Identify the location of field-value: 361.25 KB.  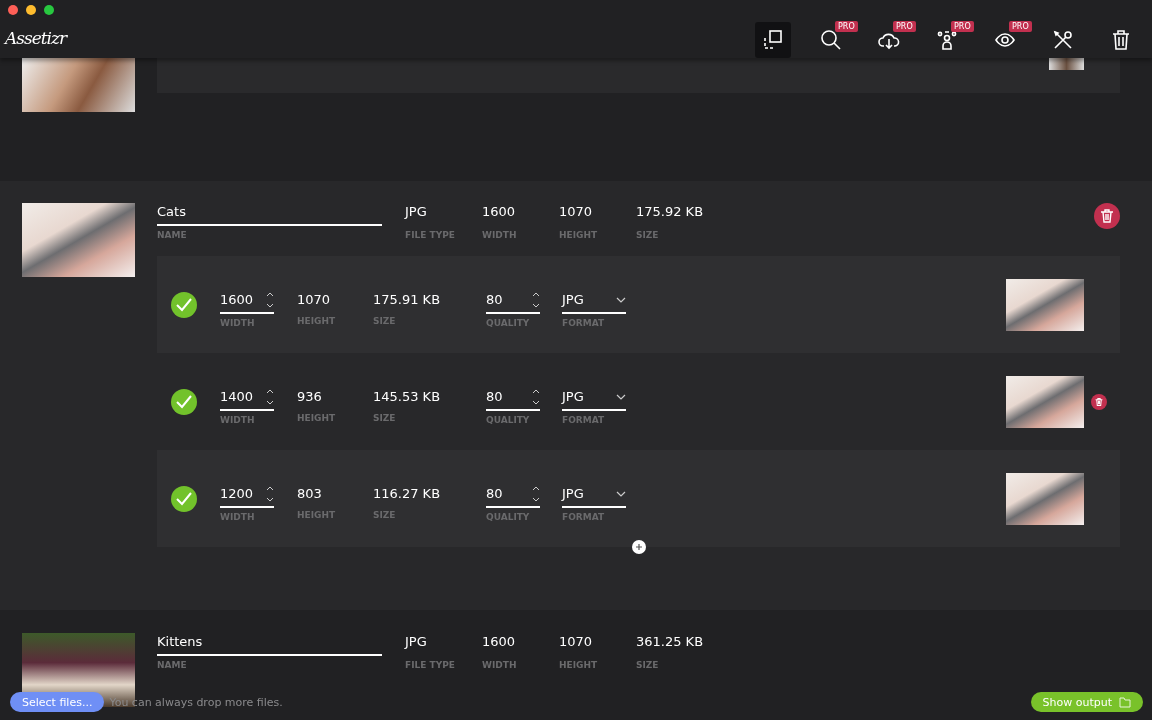
(670, 642).